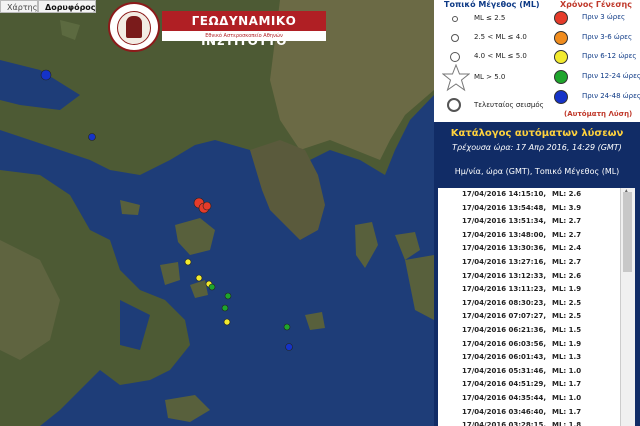 The image size is (640, 426). I want to click on catalog-row: 17/04/2016 04:35:44, ML: 1.0, so click(529, 399).